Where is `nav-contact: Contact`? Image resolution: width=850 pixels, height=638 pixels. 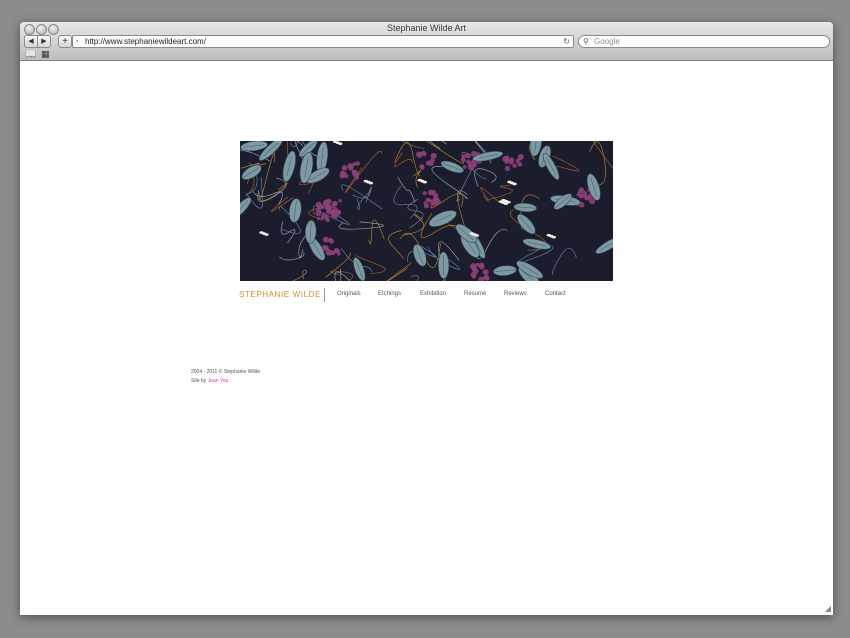
nav-contact: Contact is located at coordinates (555, 294).